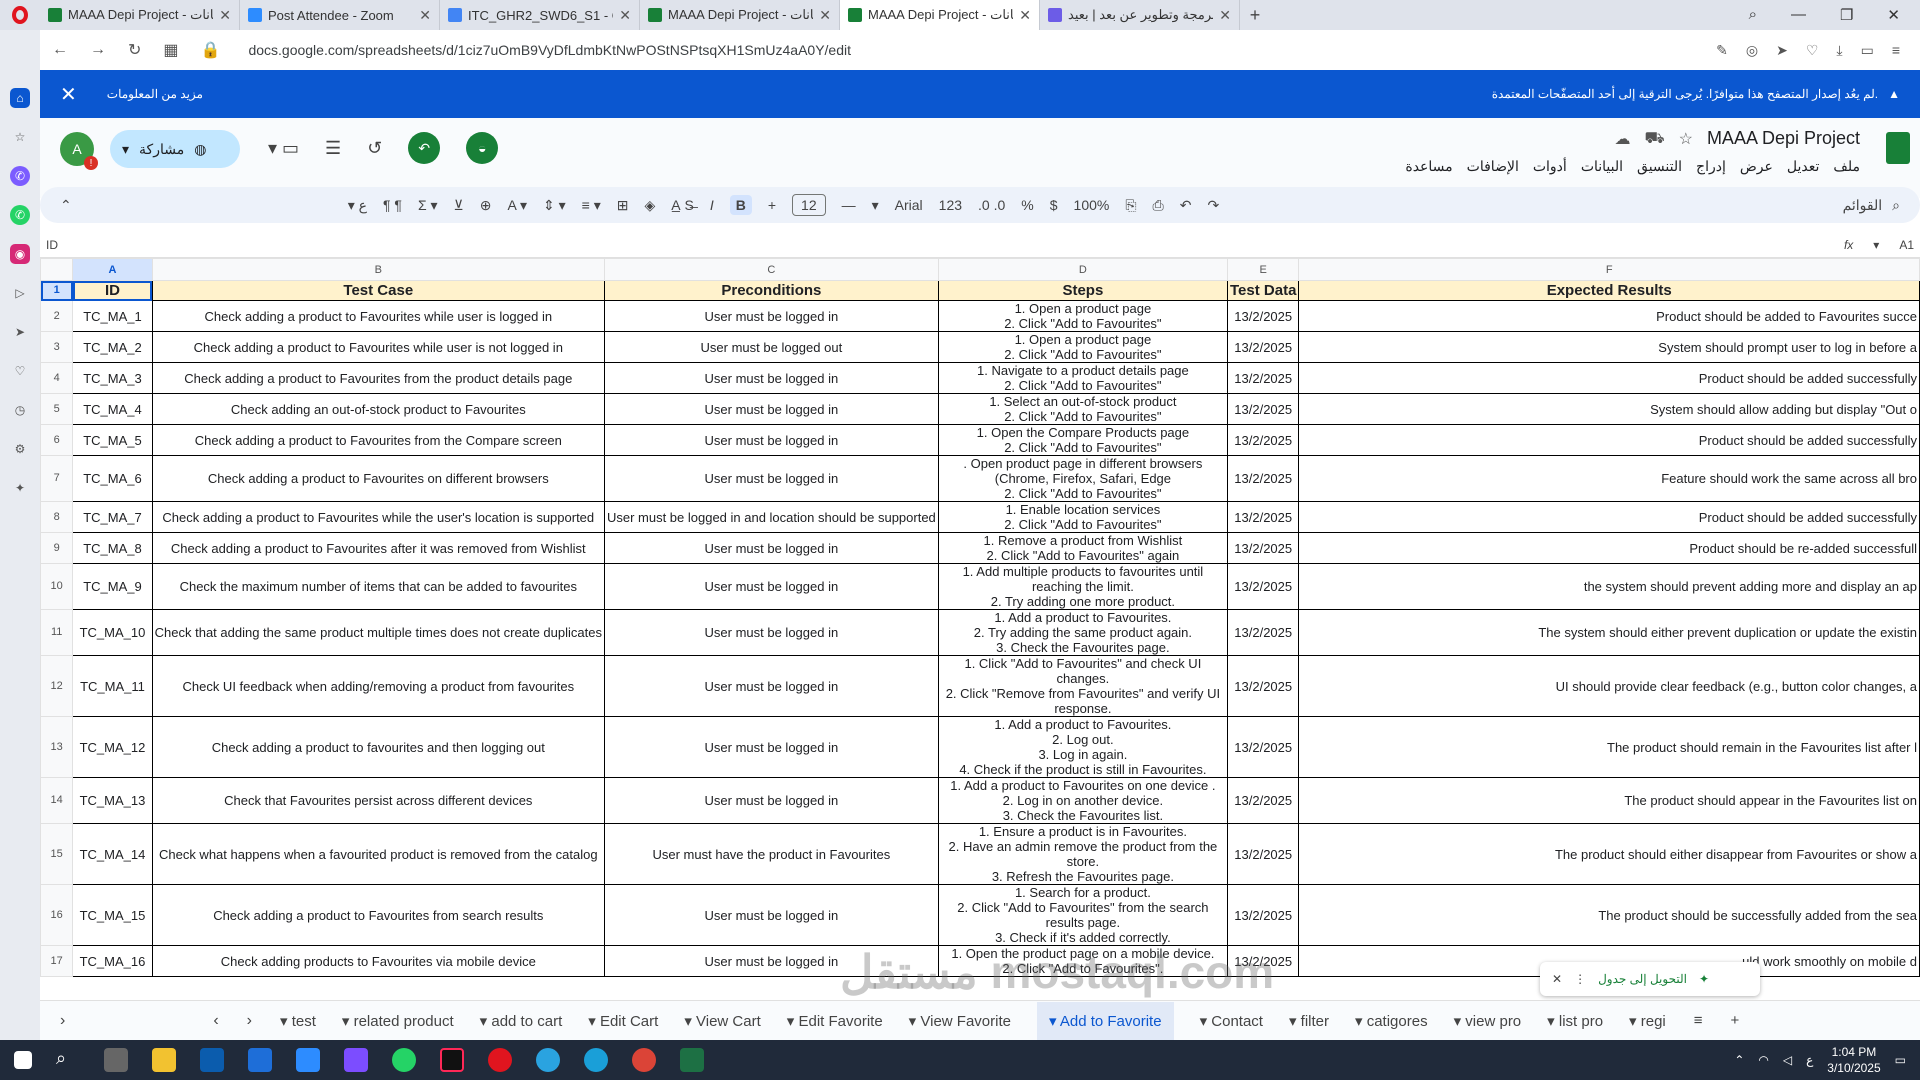  Describe the element at coordinates (740, 15) in the screenshot. I see `browser-tab: MAAA Depi Project - بيانات ✕` at that location.